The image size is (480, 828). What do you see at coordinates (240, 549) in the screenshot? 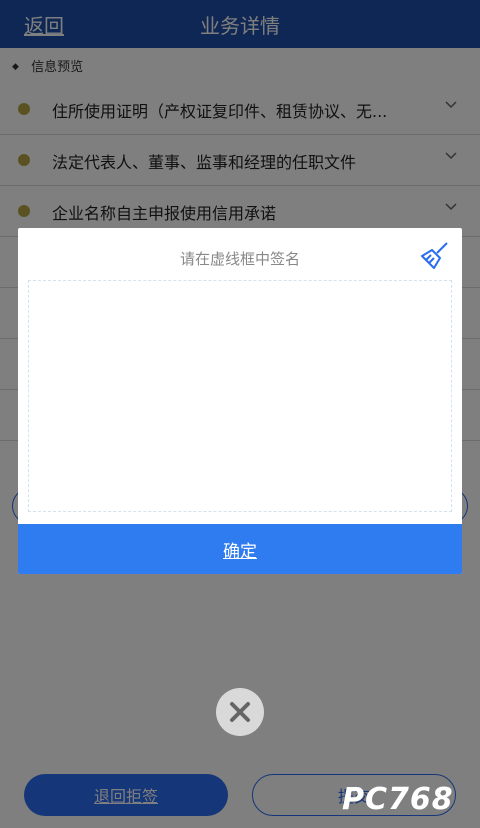
I see `confirm-button: 确定` at bounding box center [240, 549].